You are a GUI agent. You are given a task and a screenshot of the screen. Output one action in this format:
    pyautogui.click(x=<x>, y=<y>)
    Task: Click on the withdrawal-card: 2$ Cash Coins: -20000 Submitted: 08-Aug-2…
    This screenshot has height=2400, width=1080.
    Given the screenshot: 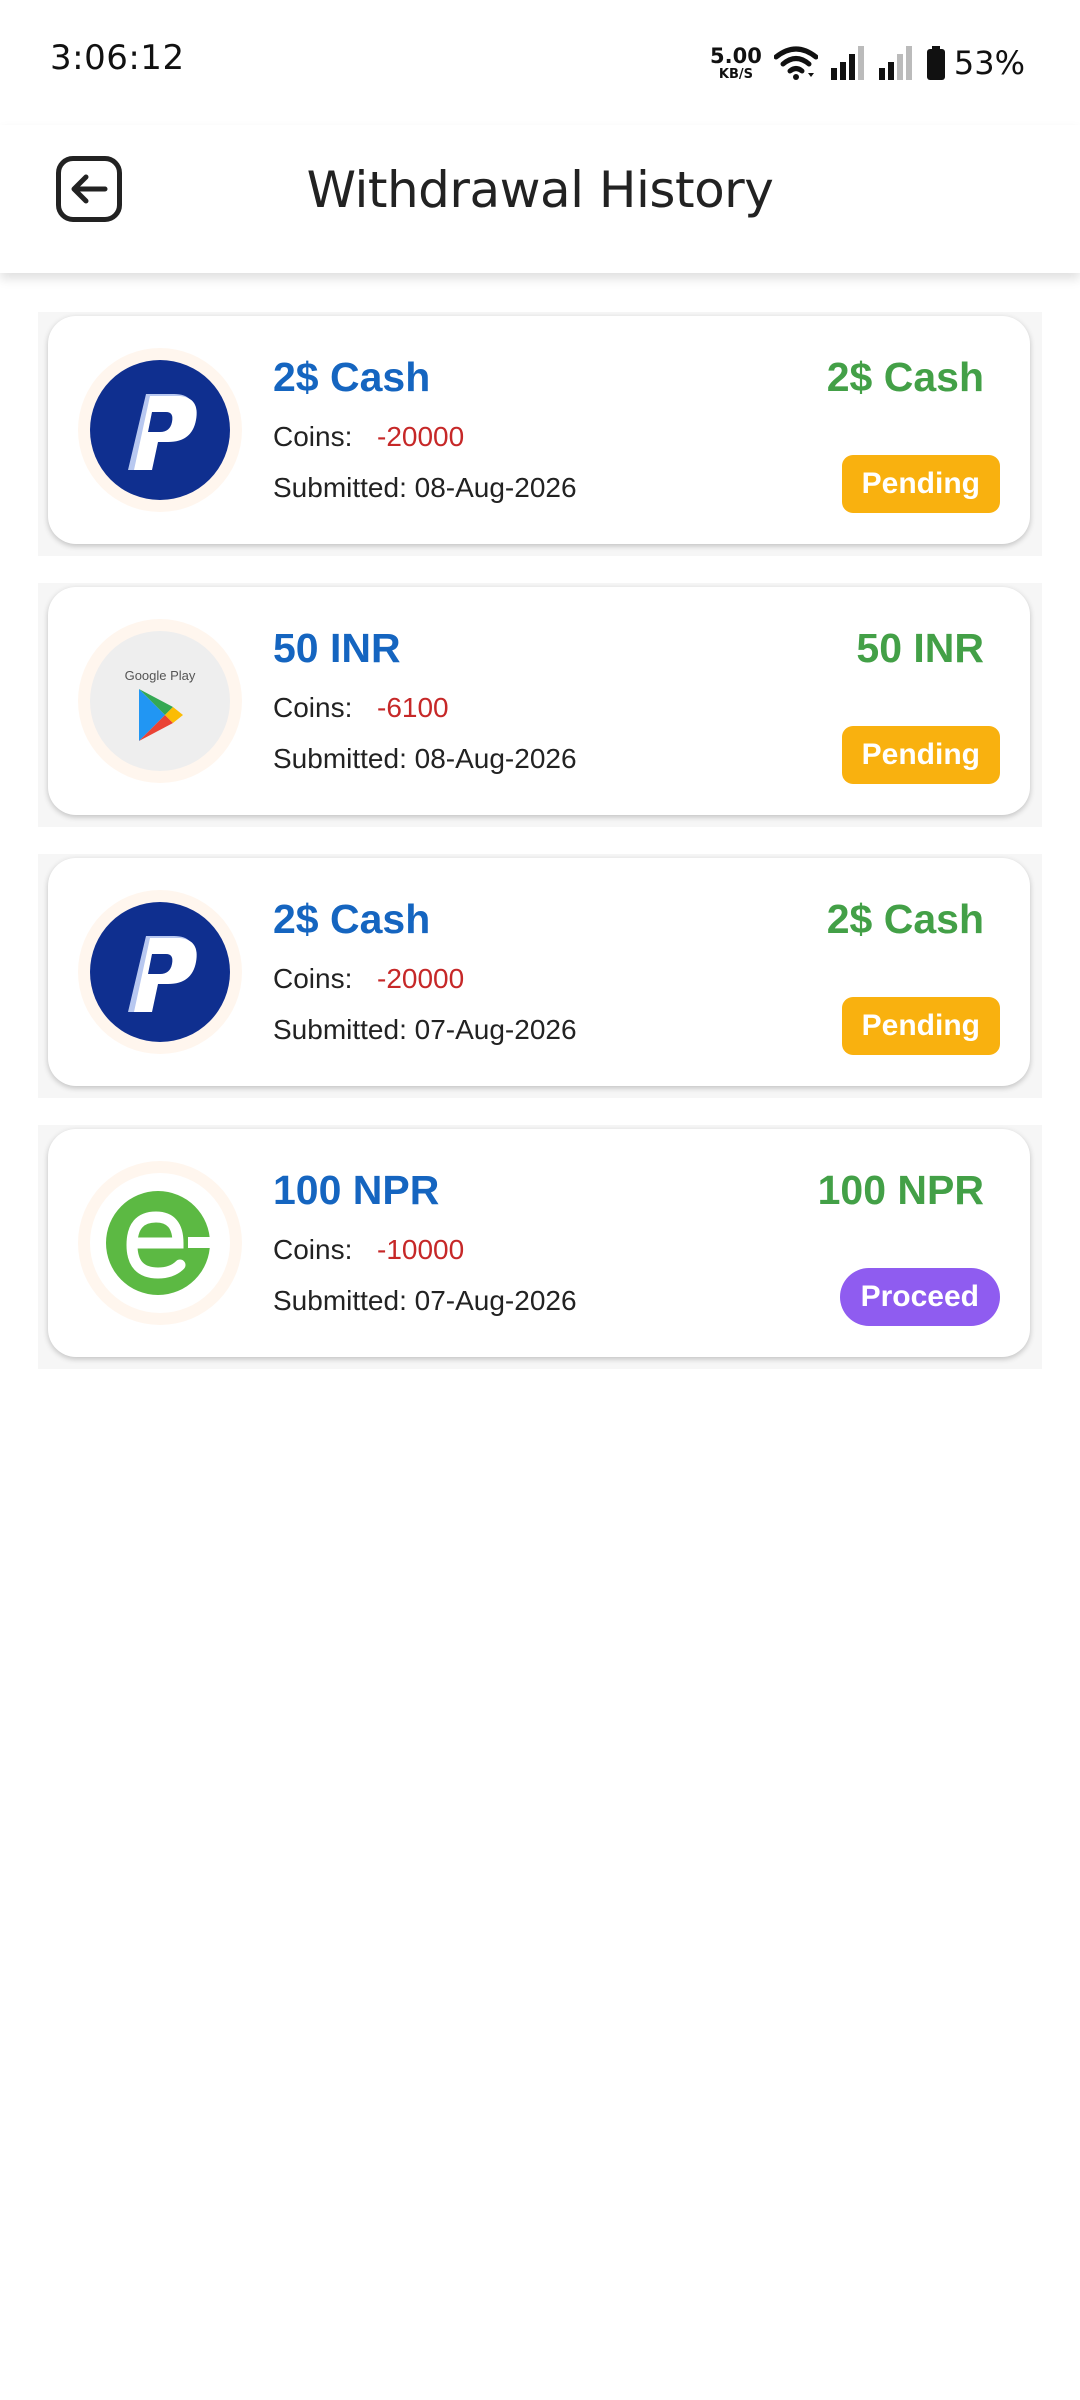 What is the action you would take?
    pyautogui.click(x=539, y=430)
    